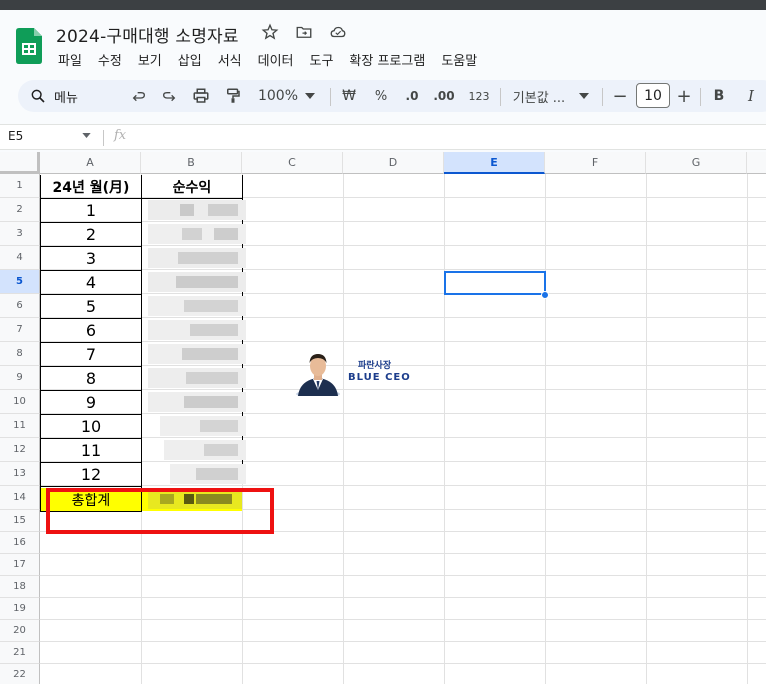 The height and width of the screenshot is (684, 766). I want to click on menu-tools: 도구, so click(322, 59).